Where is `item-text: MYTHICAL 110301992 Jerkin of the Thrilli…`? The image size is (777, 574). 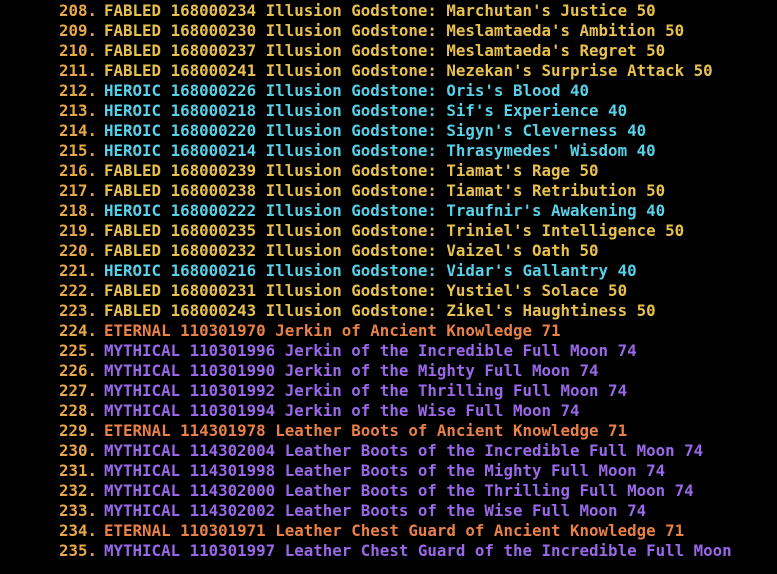 item-text: MYTHICAL 110301992 Jerkin of the Thrilli… is located at coordinates (366, 390).